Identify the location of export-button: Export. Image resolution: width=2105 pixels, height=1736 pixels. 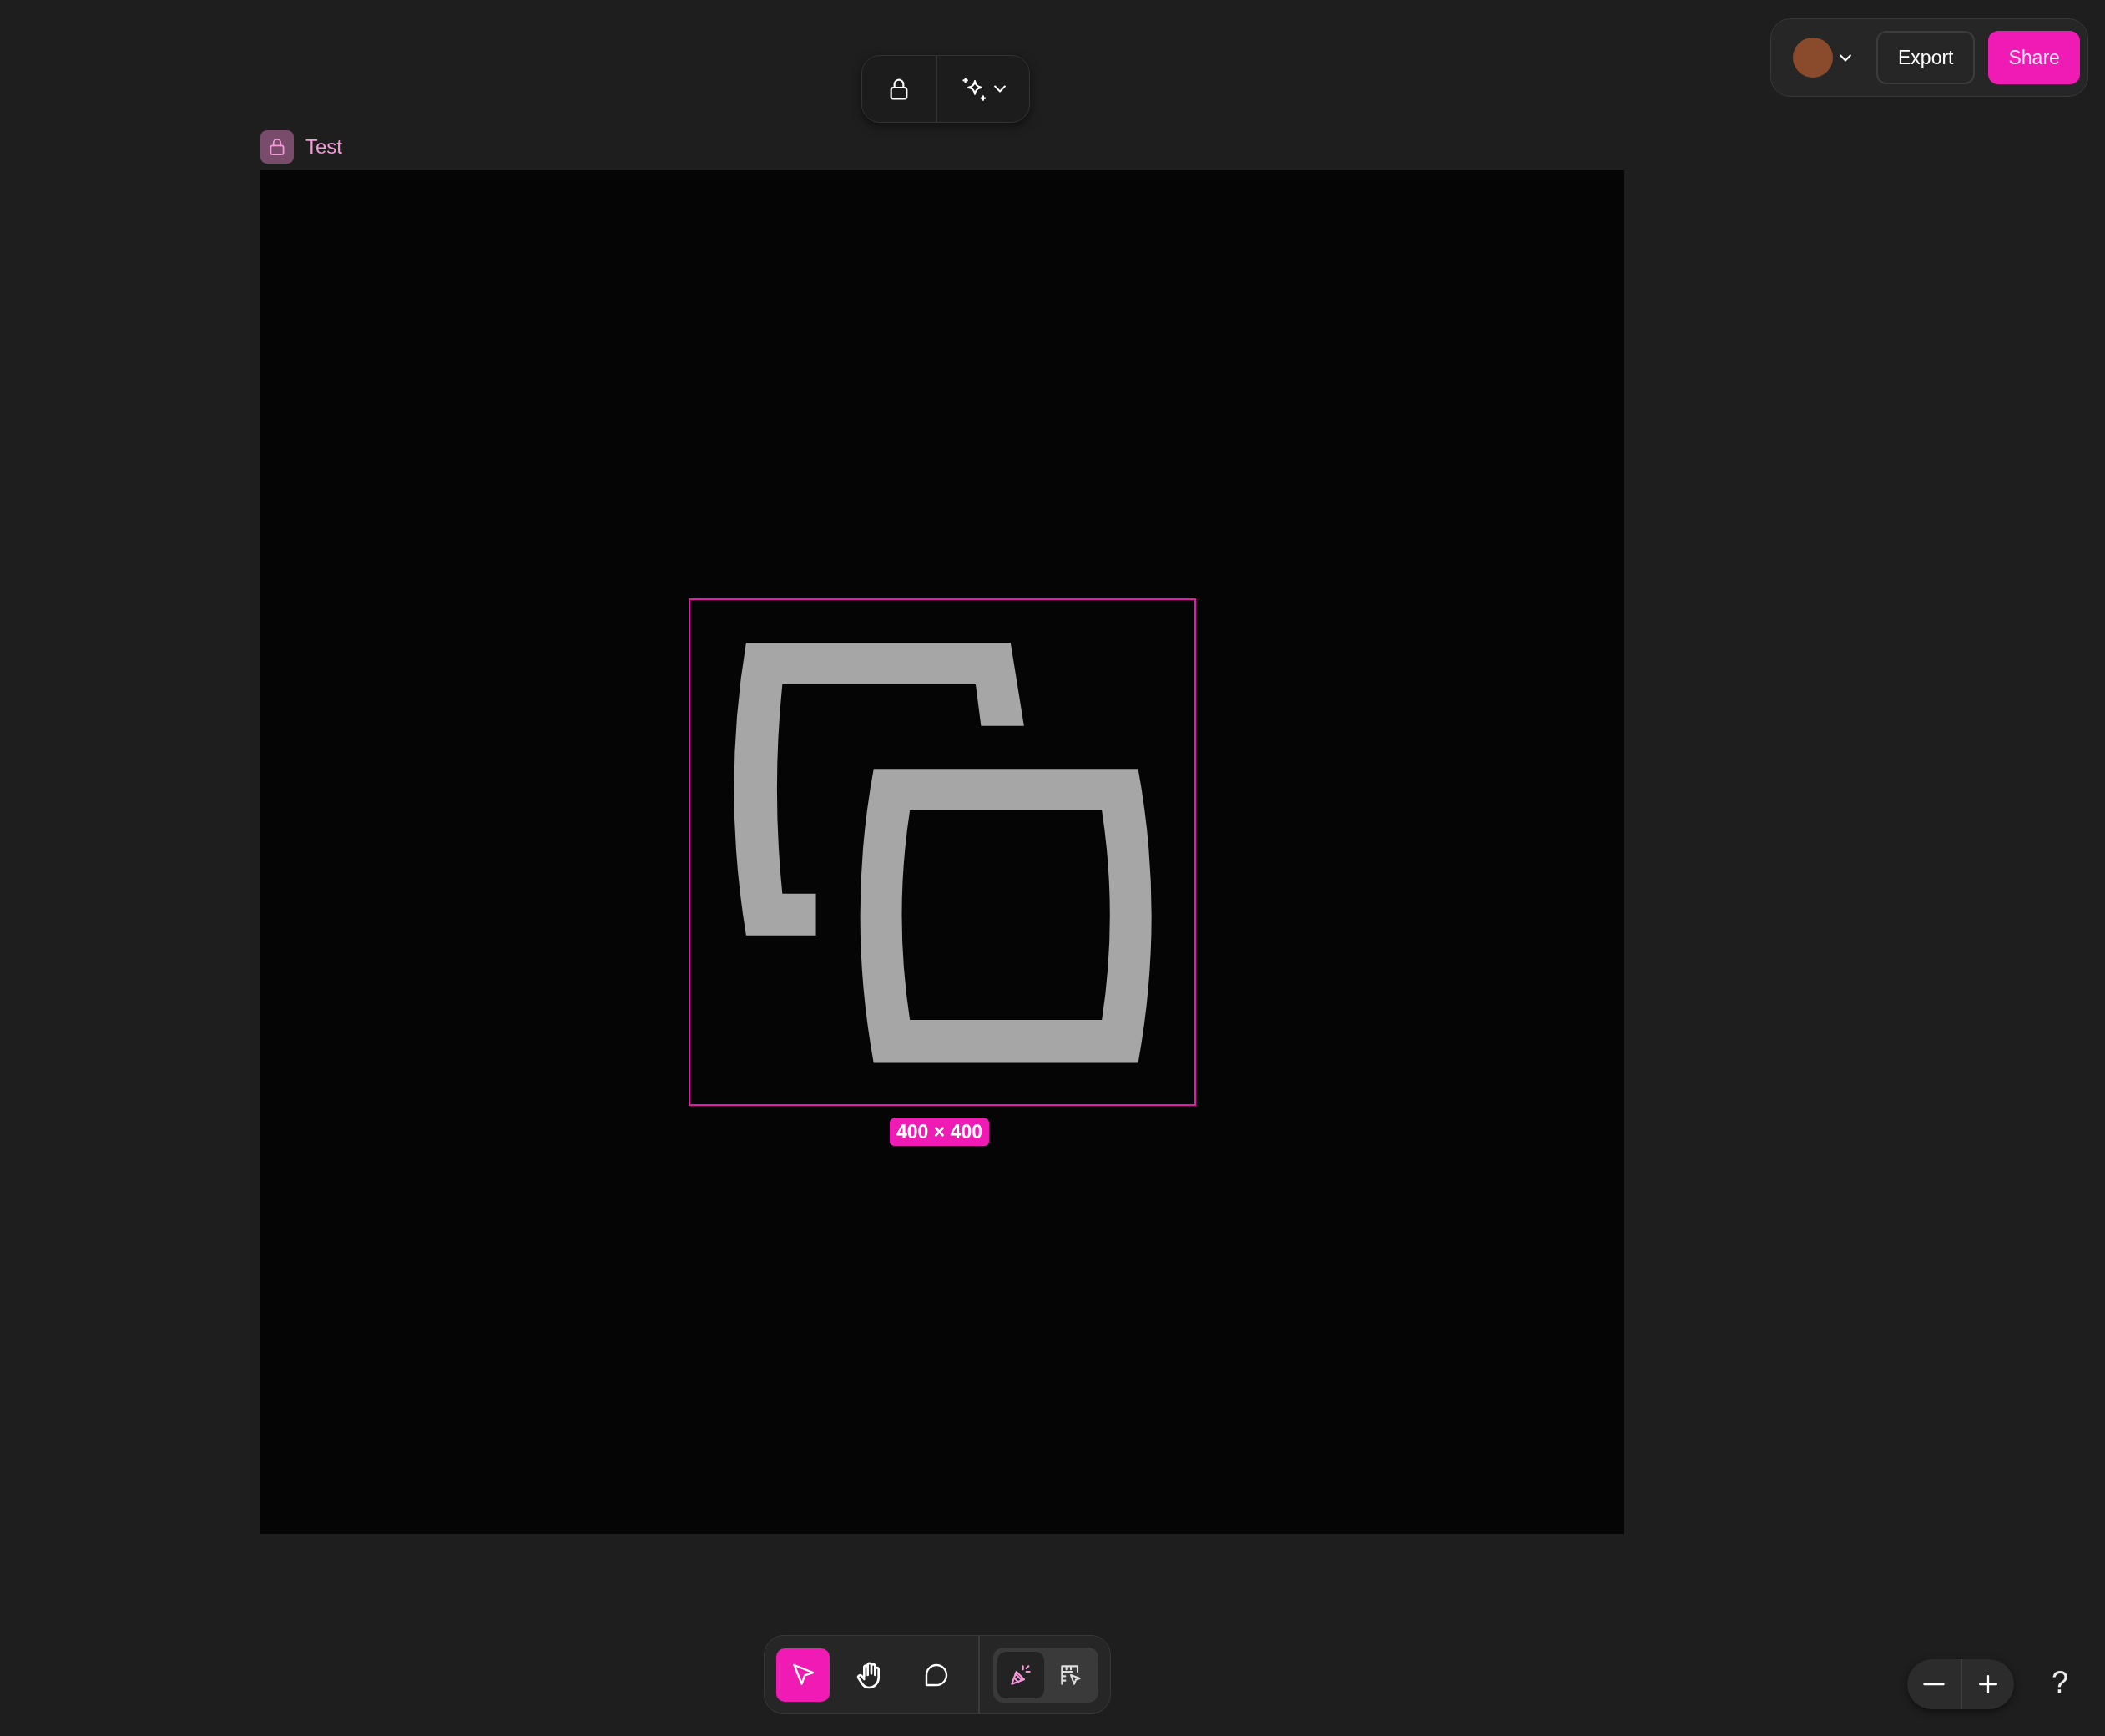
(1926, 57).